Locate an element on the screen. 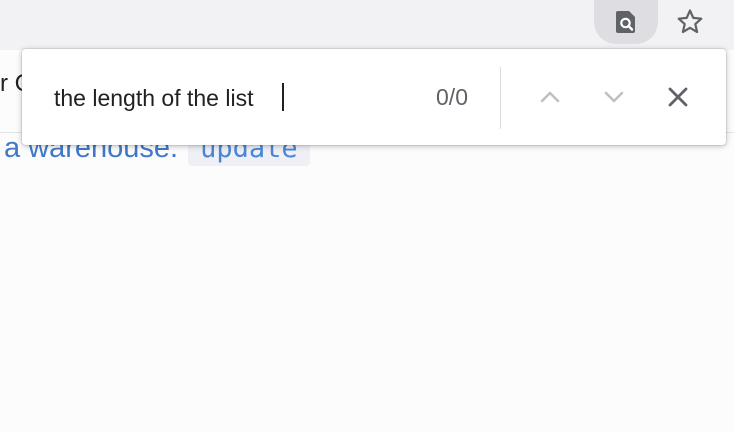 The height and width of the screenshot is (432, 734). bookmark-button is located at coordinates (690, 22).